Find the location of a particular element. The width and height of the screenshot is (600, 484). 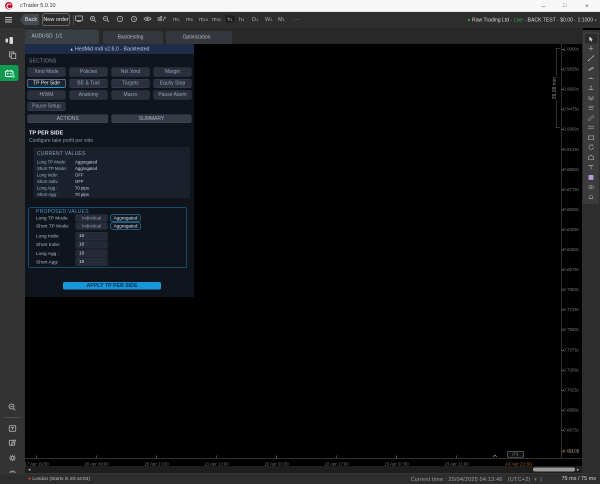

svg-text: f is located at coordinates (120, 19).